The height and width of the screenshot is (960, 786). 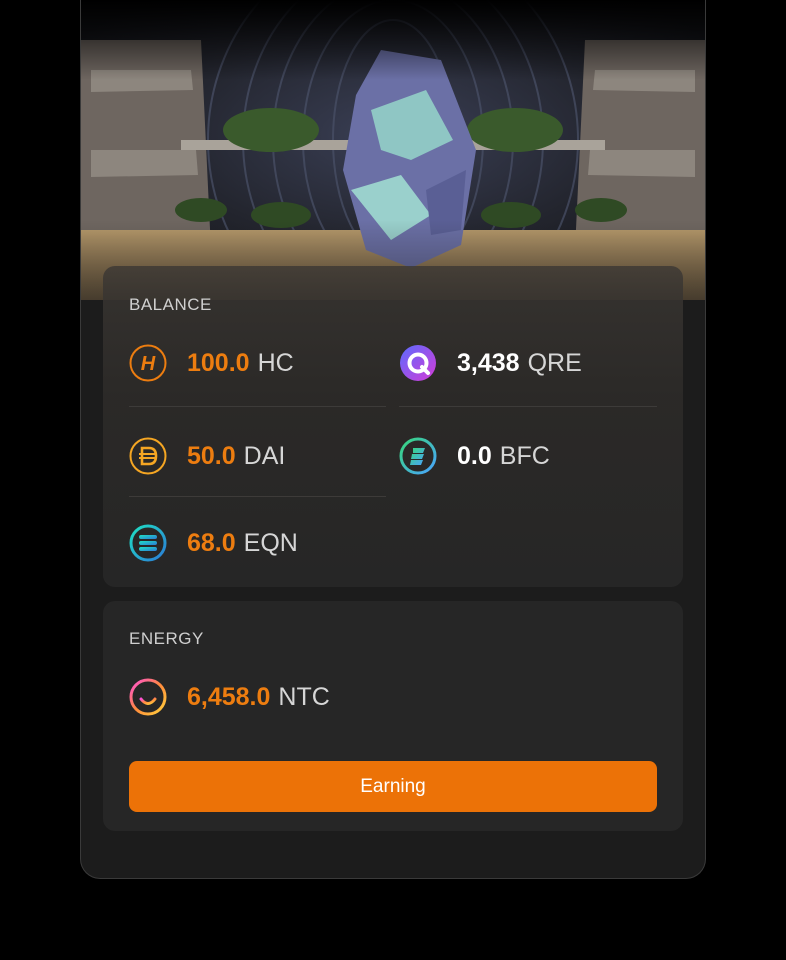 What do you see at coordinates (170, 304) in the screenshot?
I see `balance-title: BALANCE` at bounding box center [170, 304].